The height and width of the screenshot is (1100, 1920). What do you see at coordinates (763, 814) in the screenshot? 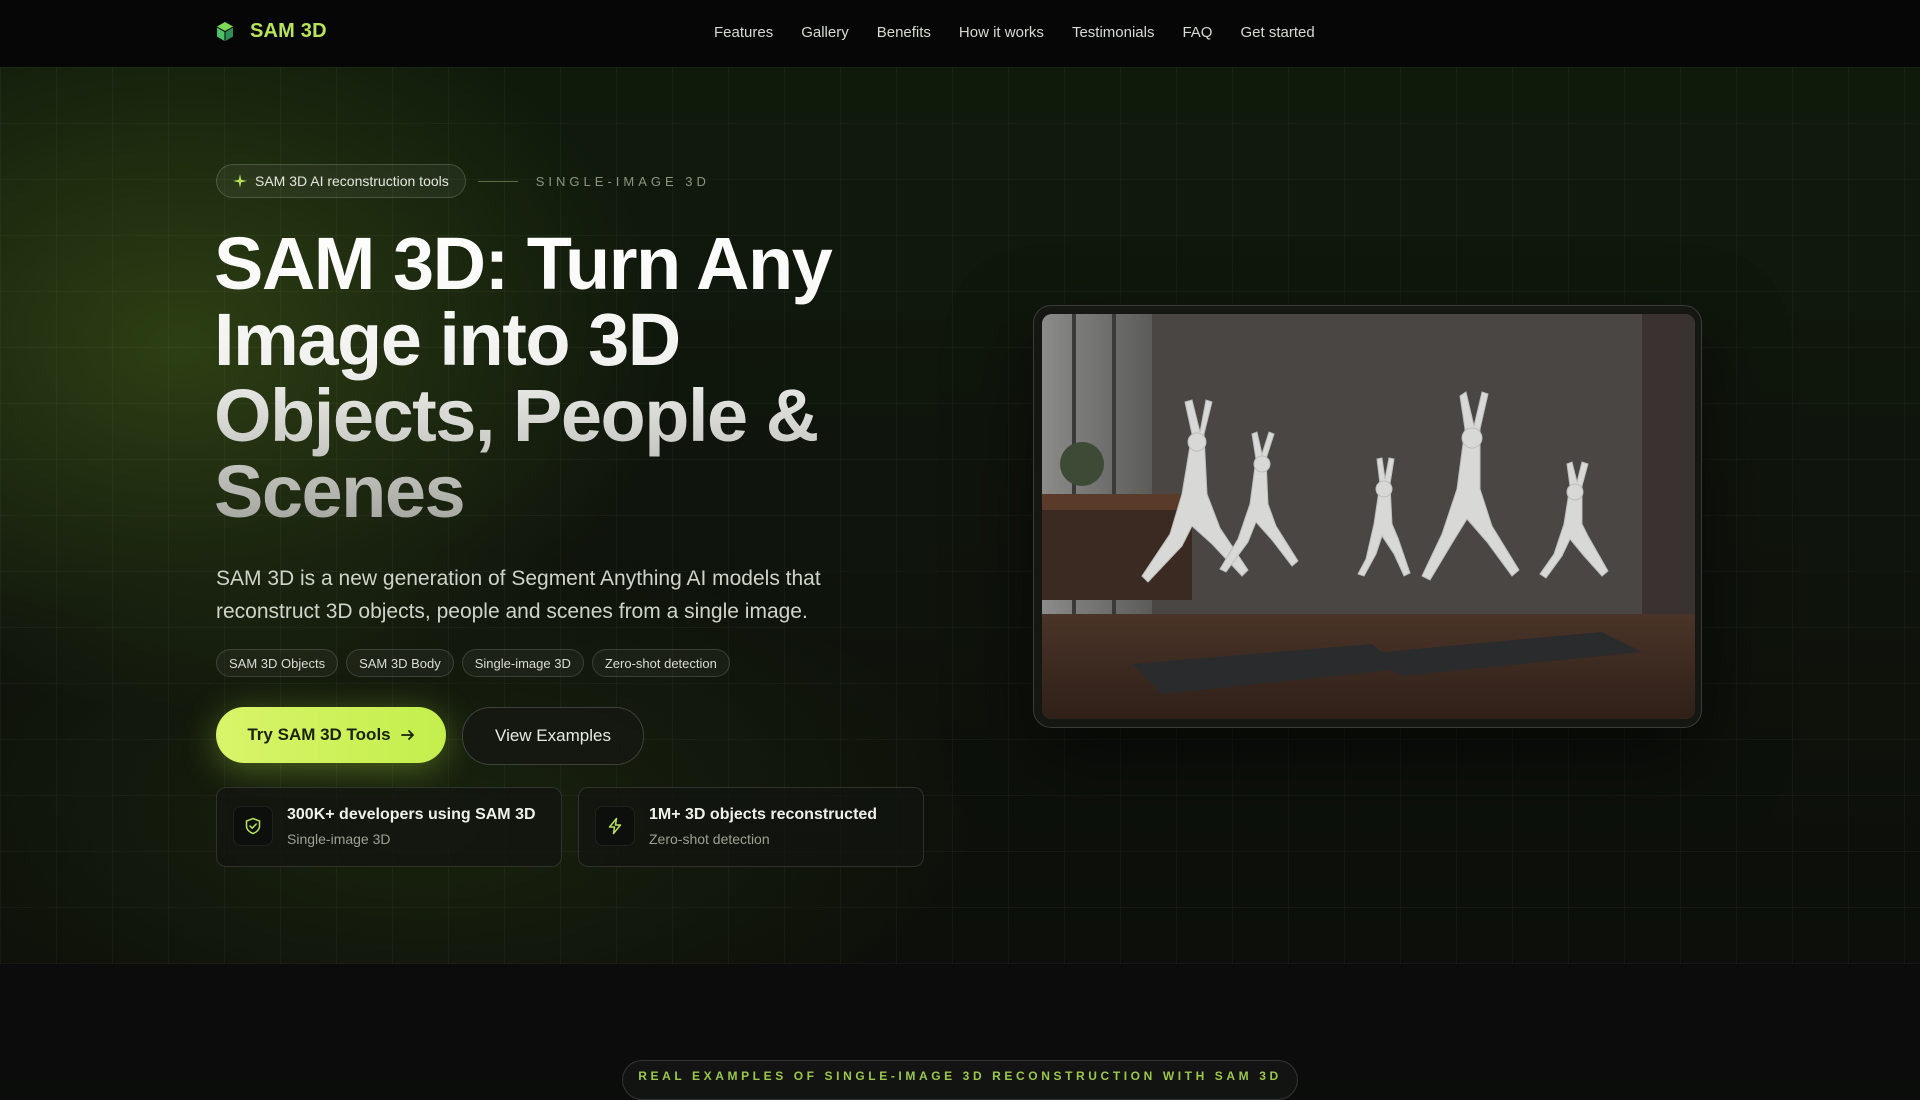
I see `stat-title-objects: 1M+ 3D objects reconstructed` at bounding box center [763, 814].